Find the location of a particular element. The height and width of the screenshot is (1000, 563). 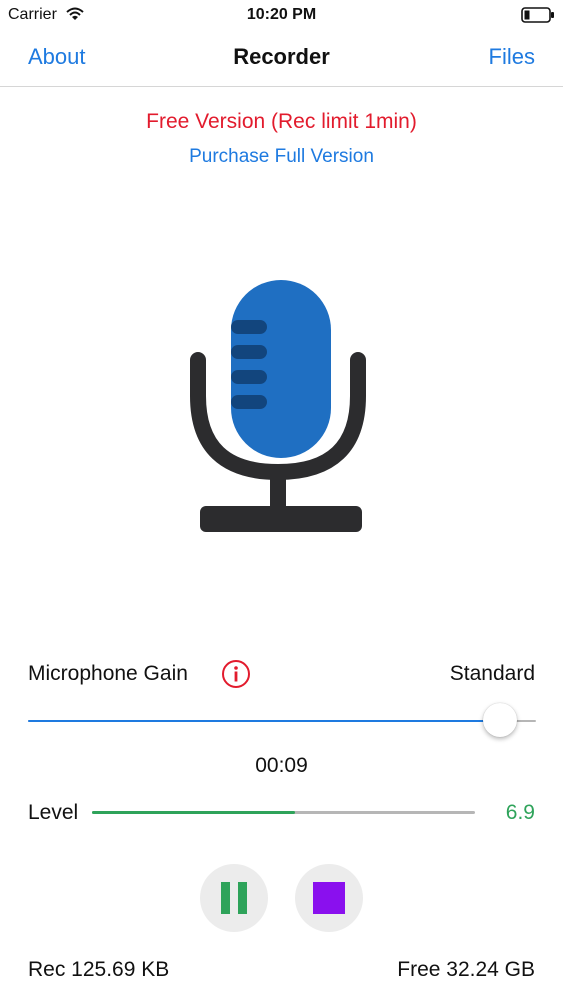

battery-icon is located at coordinates (537, 15).